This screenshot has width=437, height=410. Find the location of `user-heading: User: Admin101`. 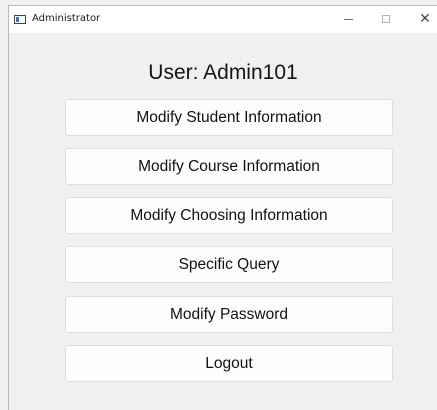

user-heading: User: Admin101 is located at coordinates (223, 72).